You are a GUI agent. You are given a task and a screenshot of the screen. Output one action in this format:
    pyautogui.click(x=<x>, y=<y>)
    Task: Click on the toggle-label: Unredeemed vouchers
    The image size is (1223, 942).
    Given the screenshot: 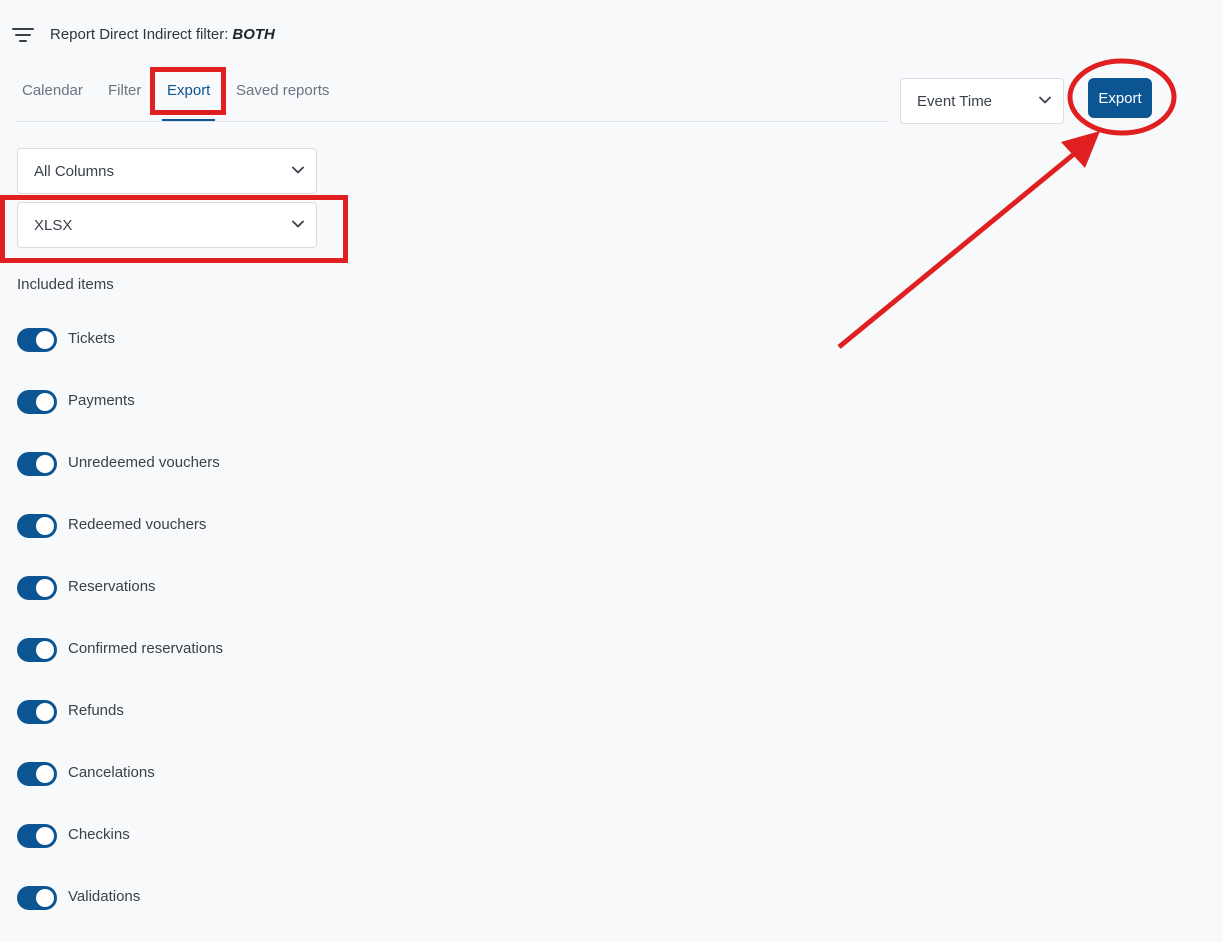 What is the action you would take?
    pyautogui.click(x=144, y=462)
    